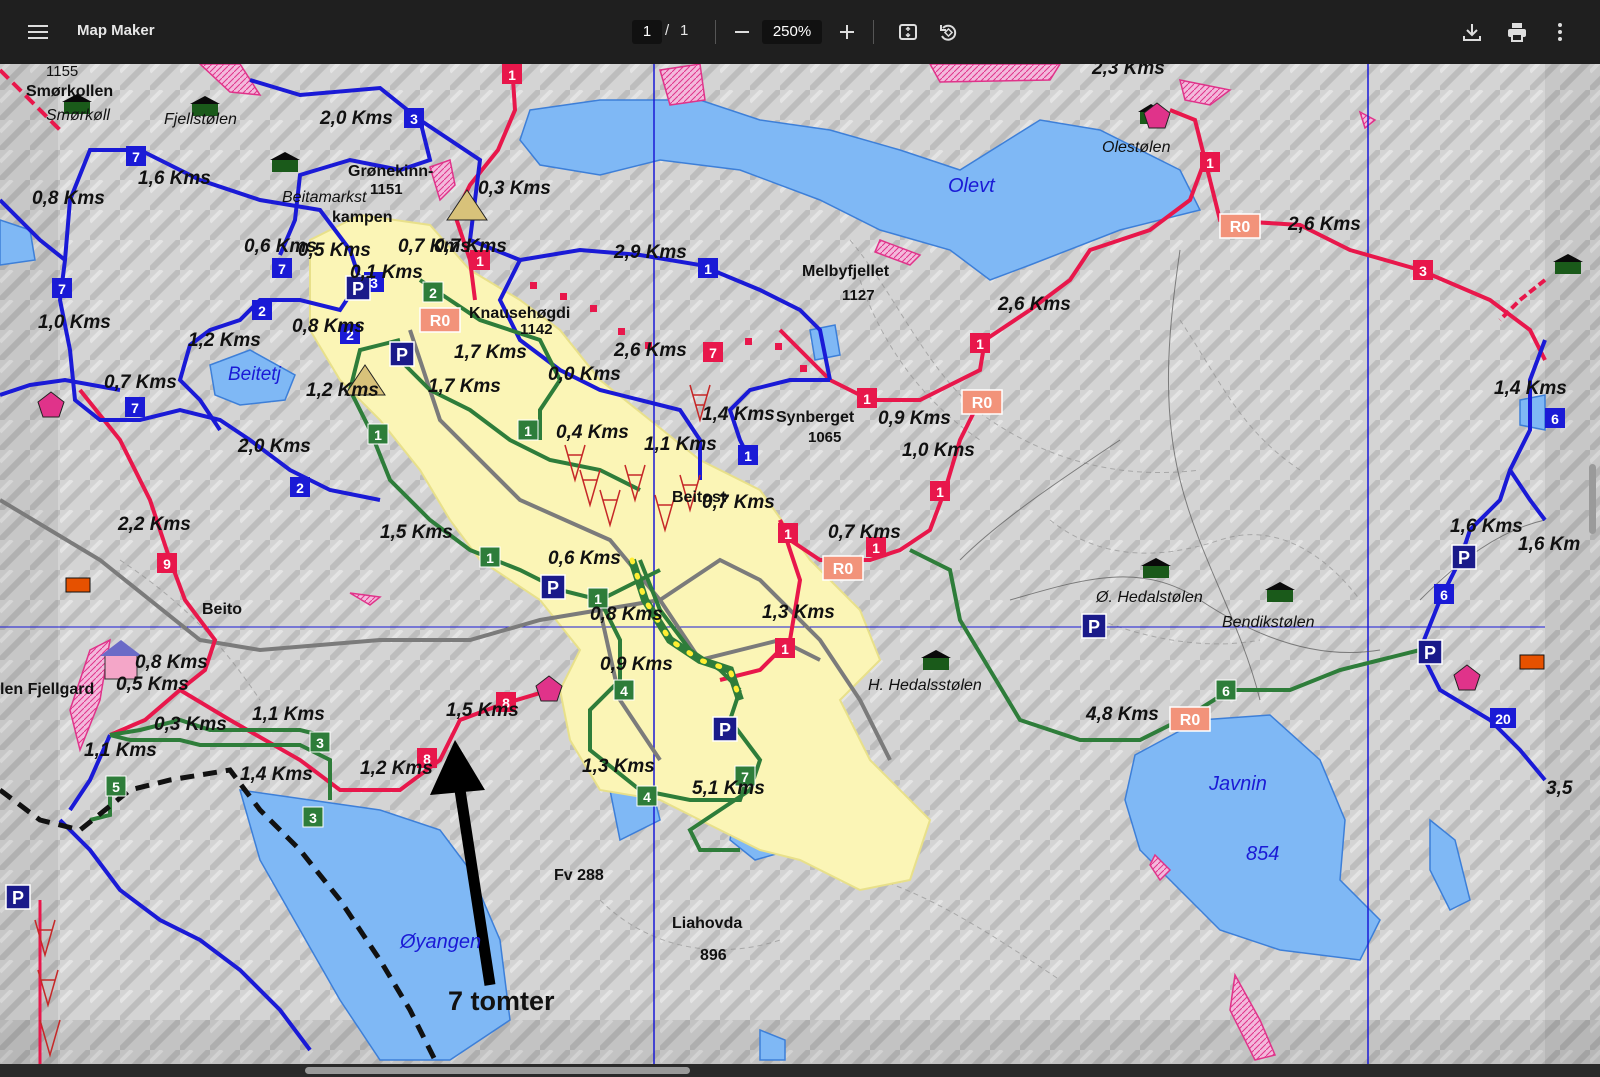  Describe the element at coordinates (47, 689) in the screenshot. I see `place-label: len Fjellgard` at that location.